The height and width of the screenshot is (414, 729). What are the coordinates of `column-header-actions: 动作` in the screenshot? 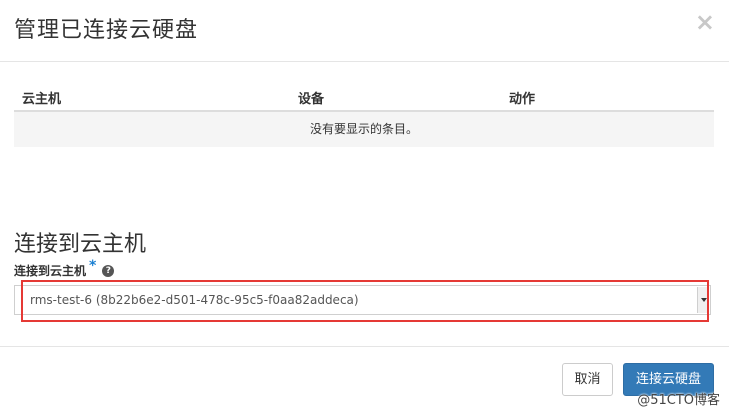 It's located at (522, 99).